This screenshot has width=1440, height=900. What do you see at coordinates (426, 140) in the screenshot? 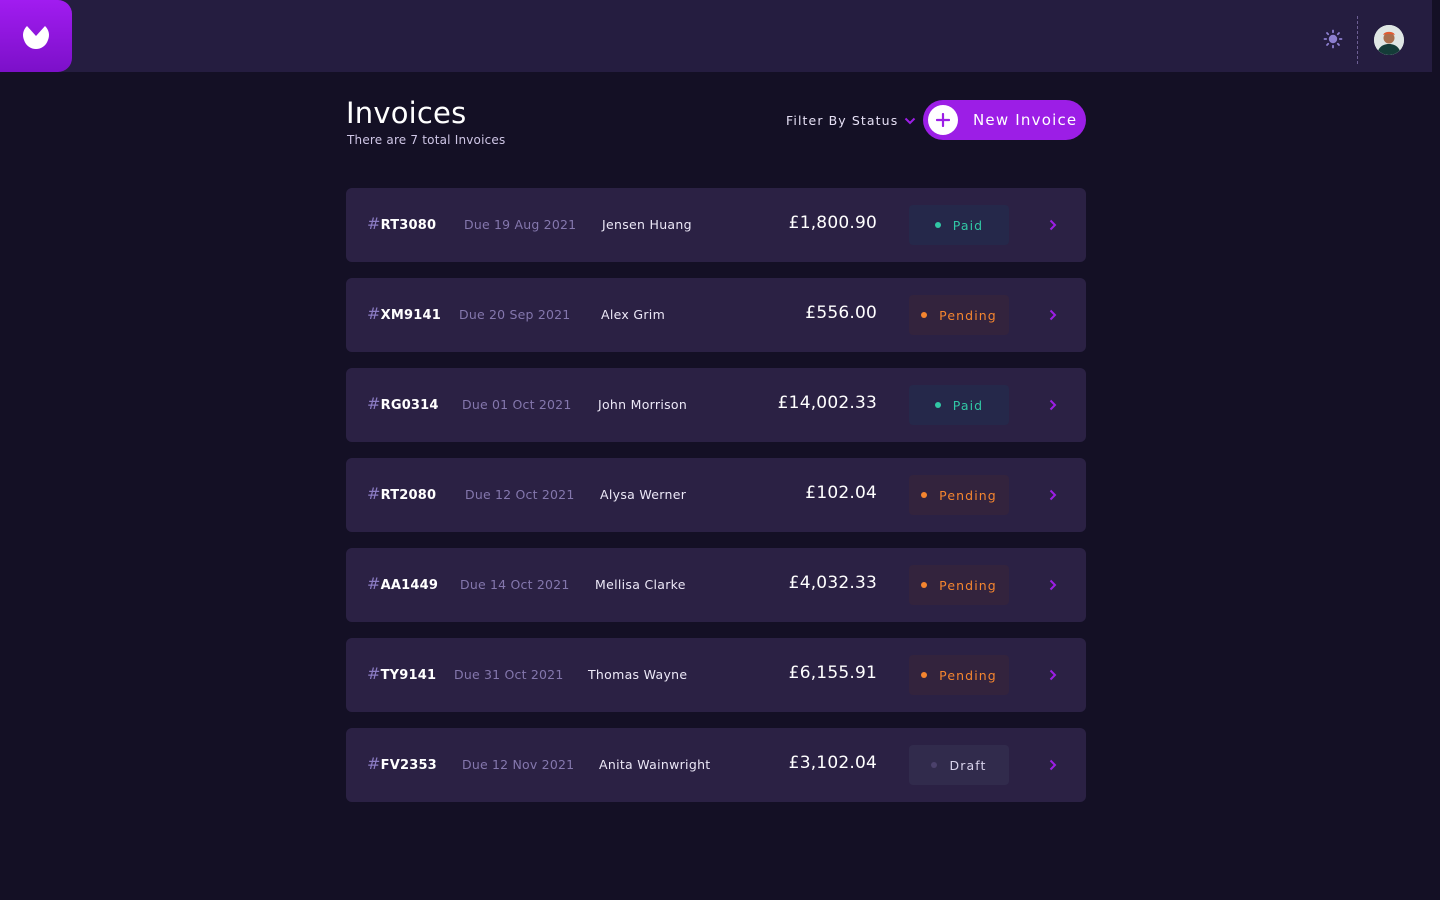
I see `invoice-count: There are 7 total Invoices` at bounding box center [426, 140].